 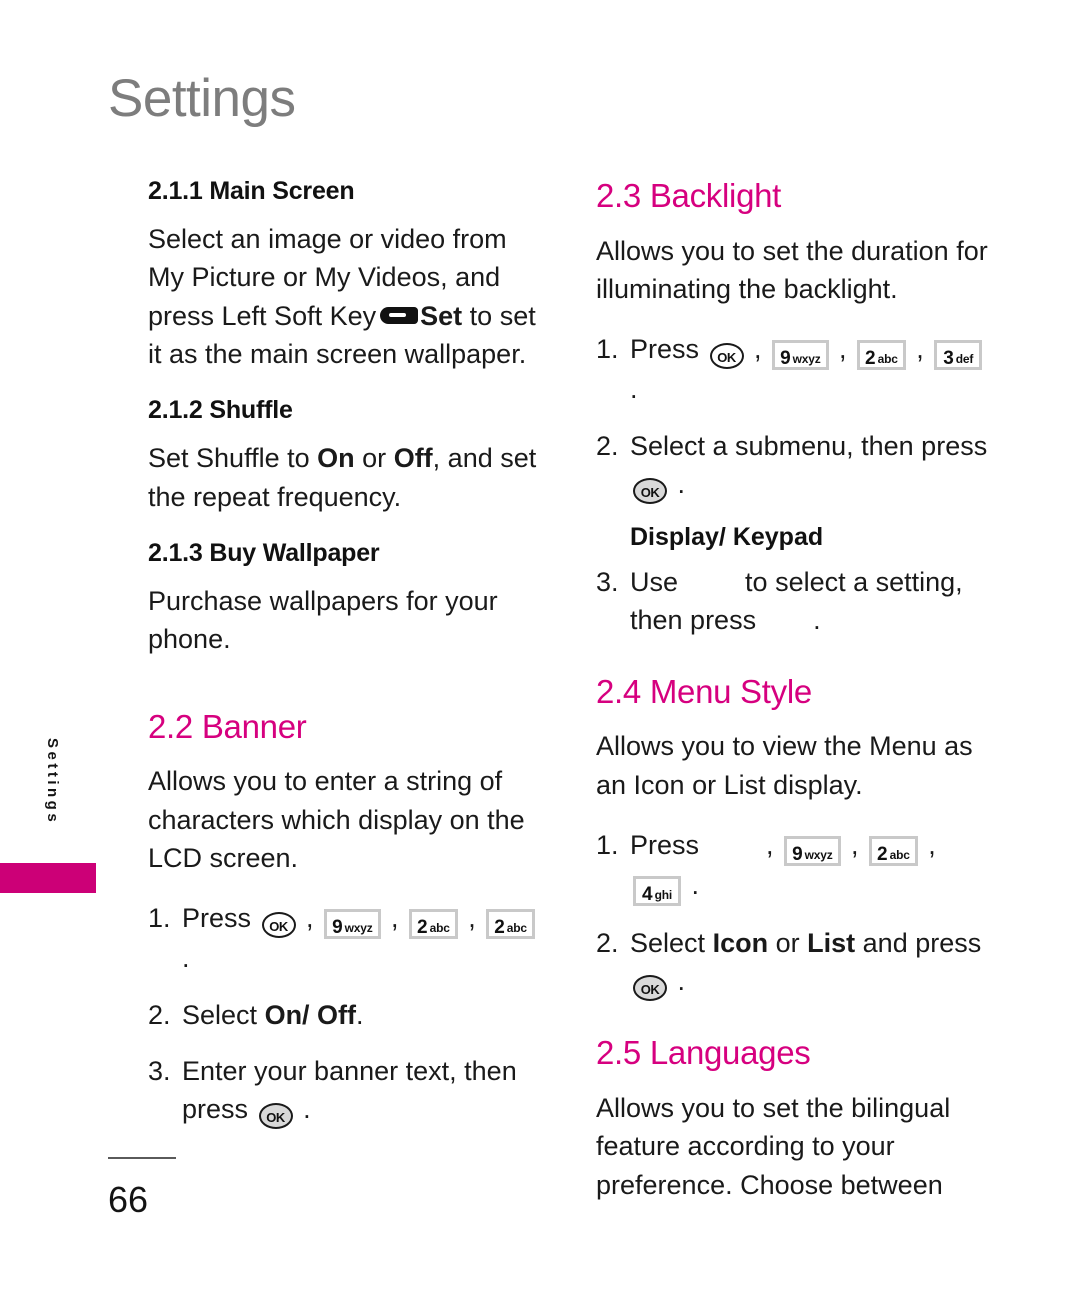 What do you see at coordinates (787, 943) in the screenshot?
I see `step-text-mid: or` at bounding box center [787, 943].